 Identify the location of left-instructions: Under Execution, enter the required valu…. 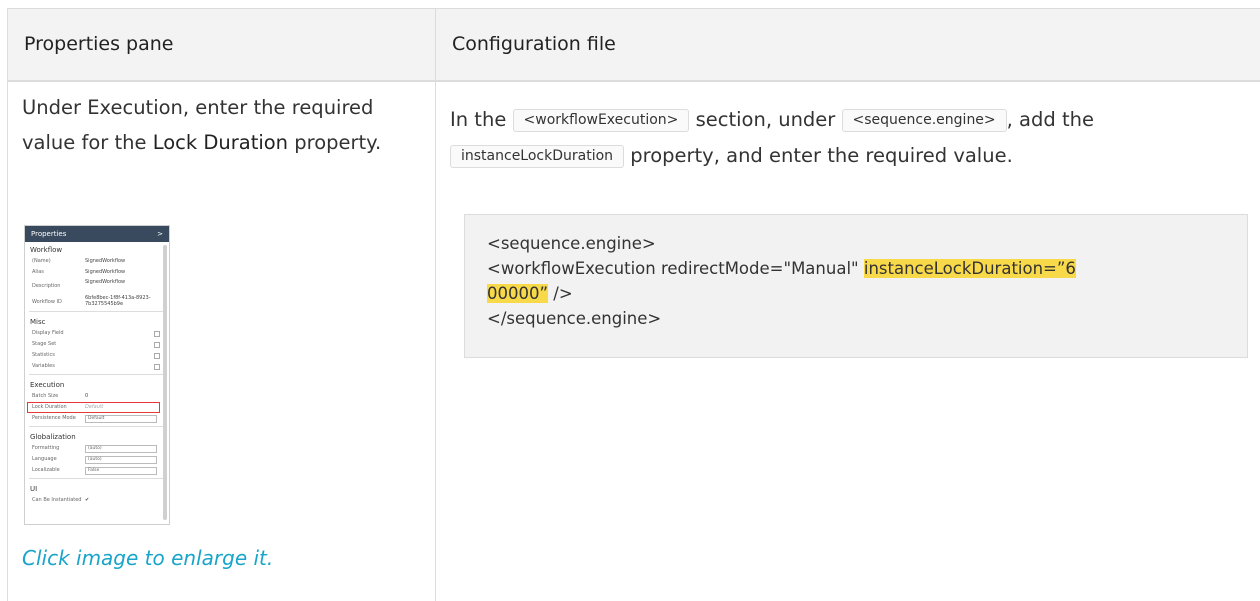
(222, 125).